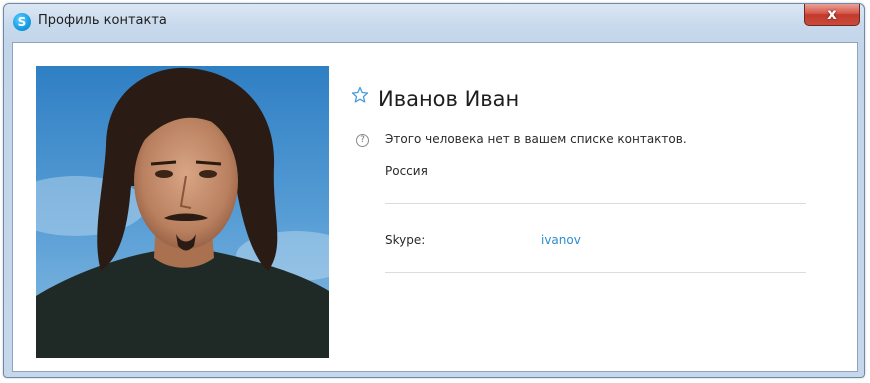  I want to click on question-circle-icon: ?, so click(362, 140).